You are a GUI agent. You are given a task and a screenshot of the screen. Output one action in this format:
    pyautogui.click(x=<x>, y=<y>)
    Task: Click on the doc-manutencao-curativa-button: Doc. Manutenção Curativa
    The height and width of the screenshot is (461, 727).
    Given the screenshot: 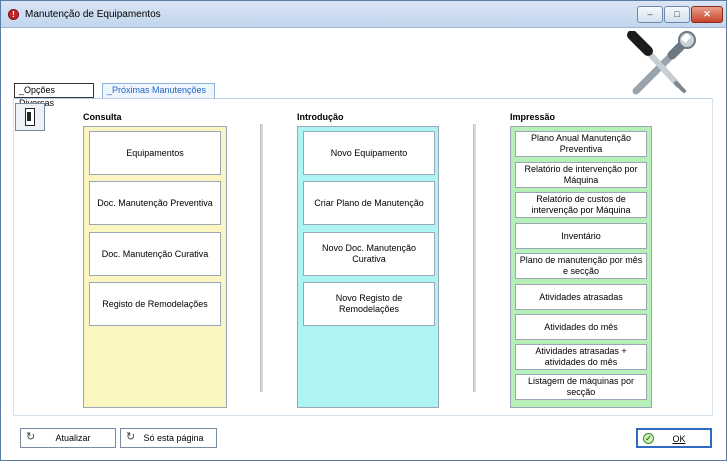 What is the action you would take?
    pyautogui.click(x=155, y=254)
    